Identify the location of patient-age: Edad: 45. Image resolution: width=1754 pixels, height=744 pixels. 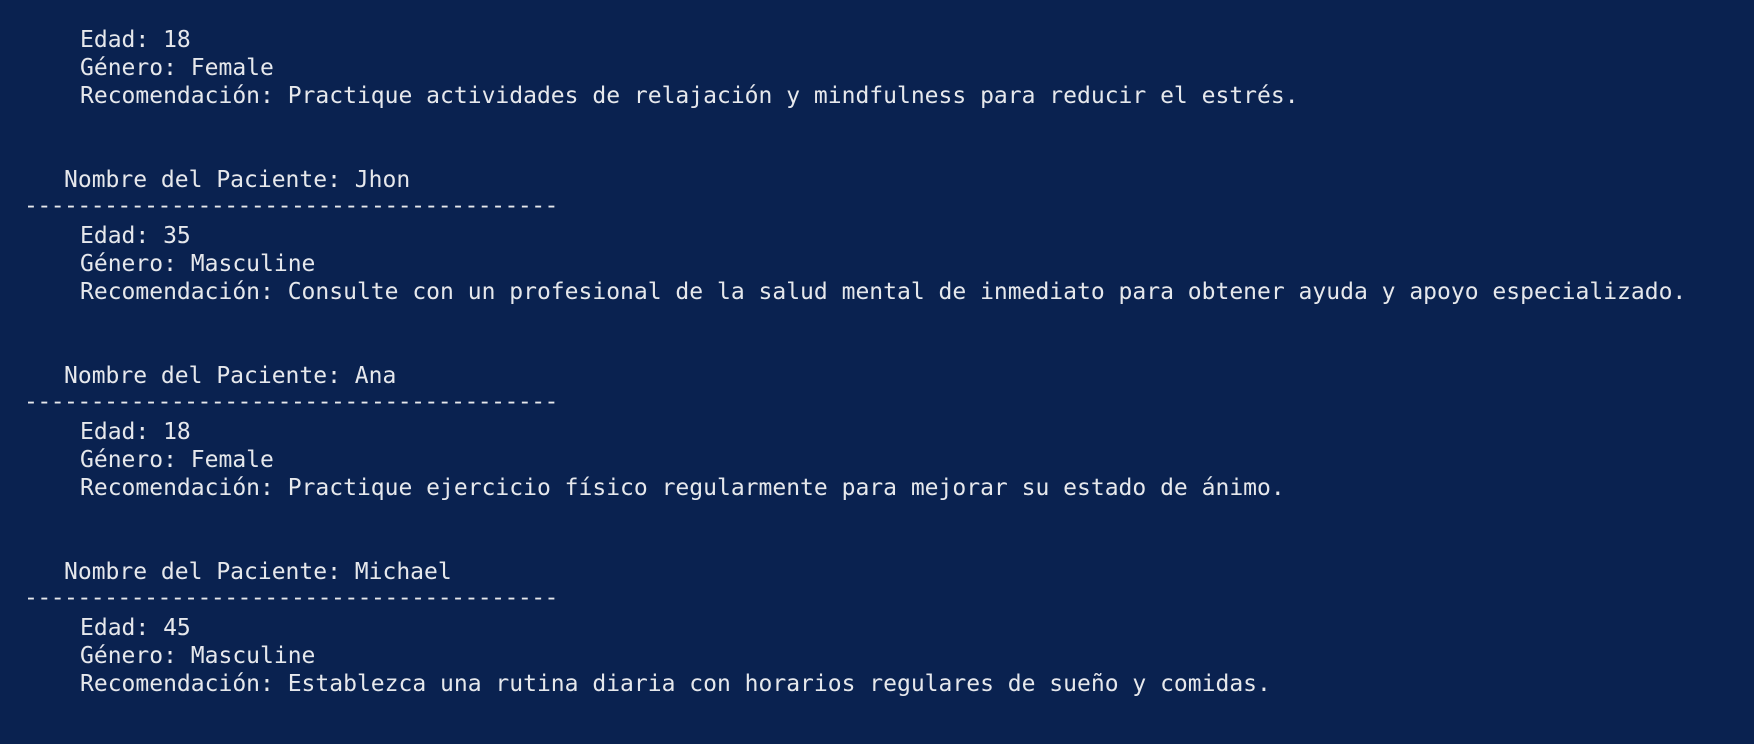
(135, 628).